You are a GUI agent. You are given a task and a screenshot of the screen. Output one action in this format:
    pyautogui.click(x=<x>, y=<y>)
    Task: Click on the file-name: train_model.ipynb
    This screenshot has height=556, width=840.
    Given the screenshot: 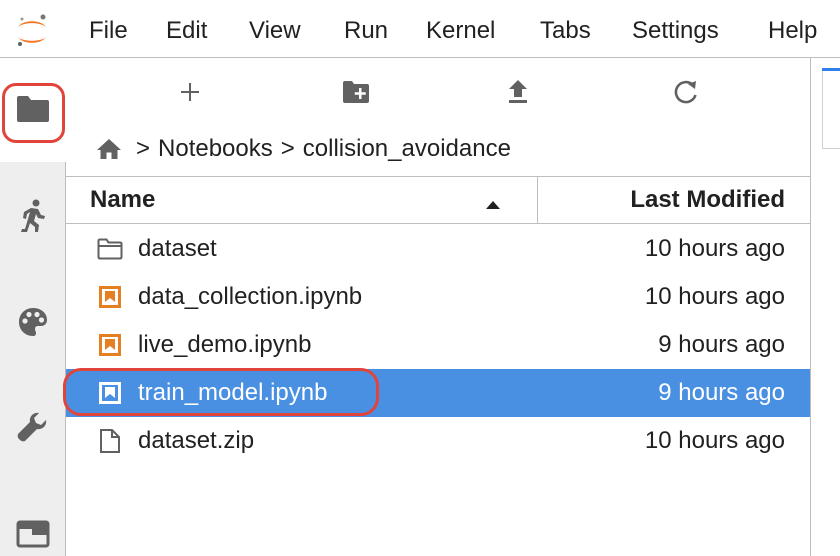 What is the action you would take?
    pyautogui.click(x=233, y=392)
    